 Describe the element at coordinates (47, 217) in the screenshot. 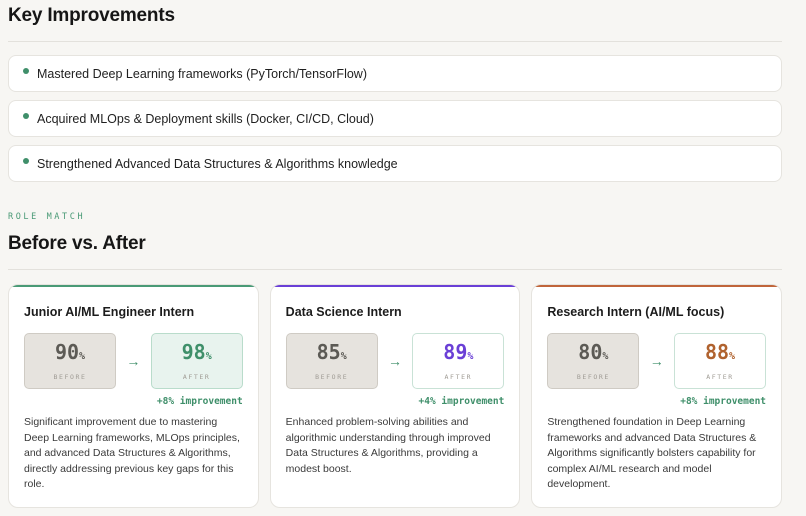

I see `role-match-eyebrow: ROLE MATCH` at that location.